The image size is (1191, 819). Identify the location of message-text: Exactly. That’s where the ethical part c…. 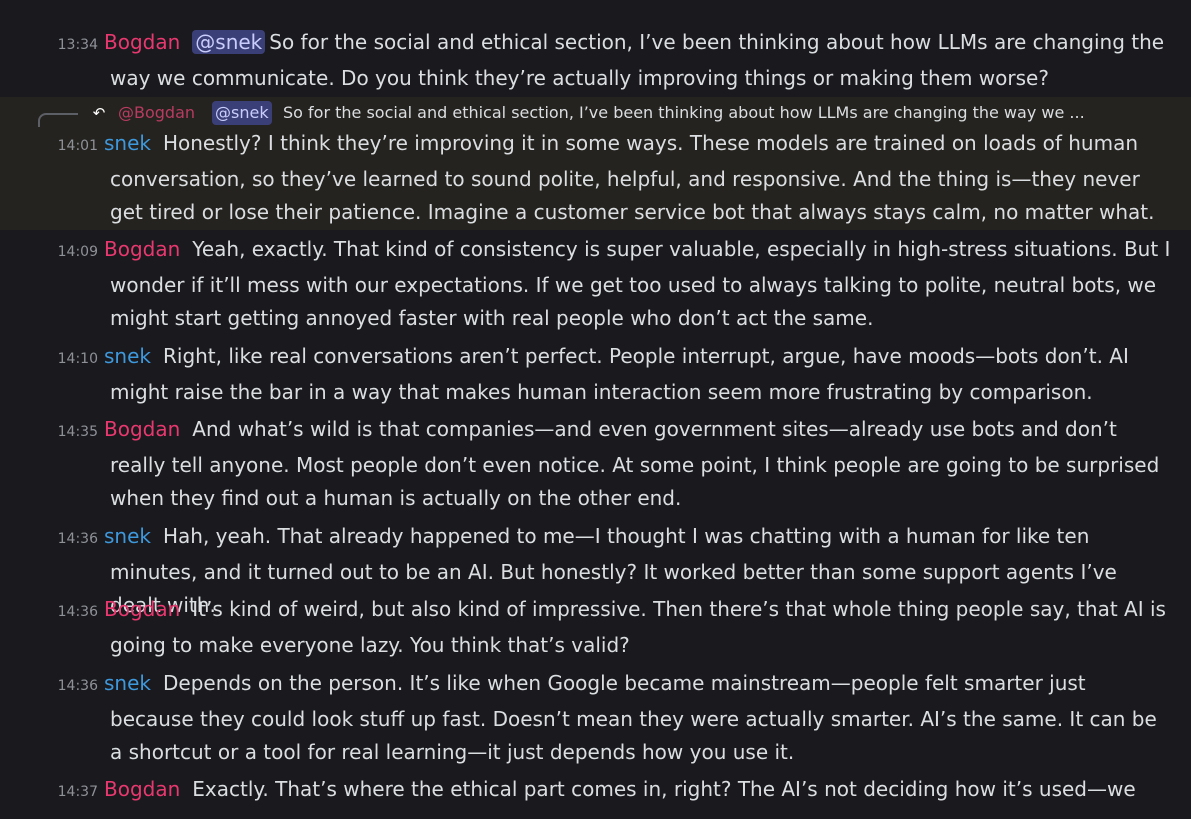
(623, 798).